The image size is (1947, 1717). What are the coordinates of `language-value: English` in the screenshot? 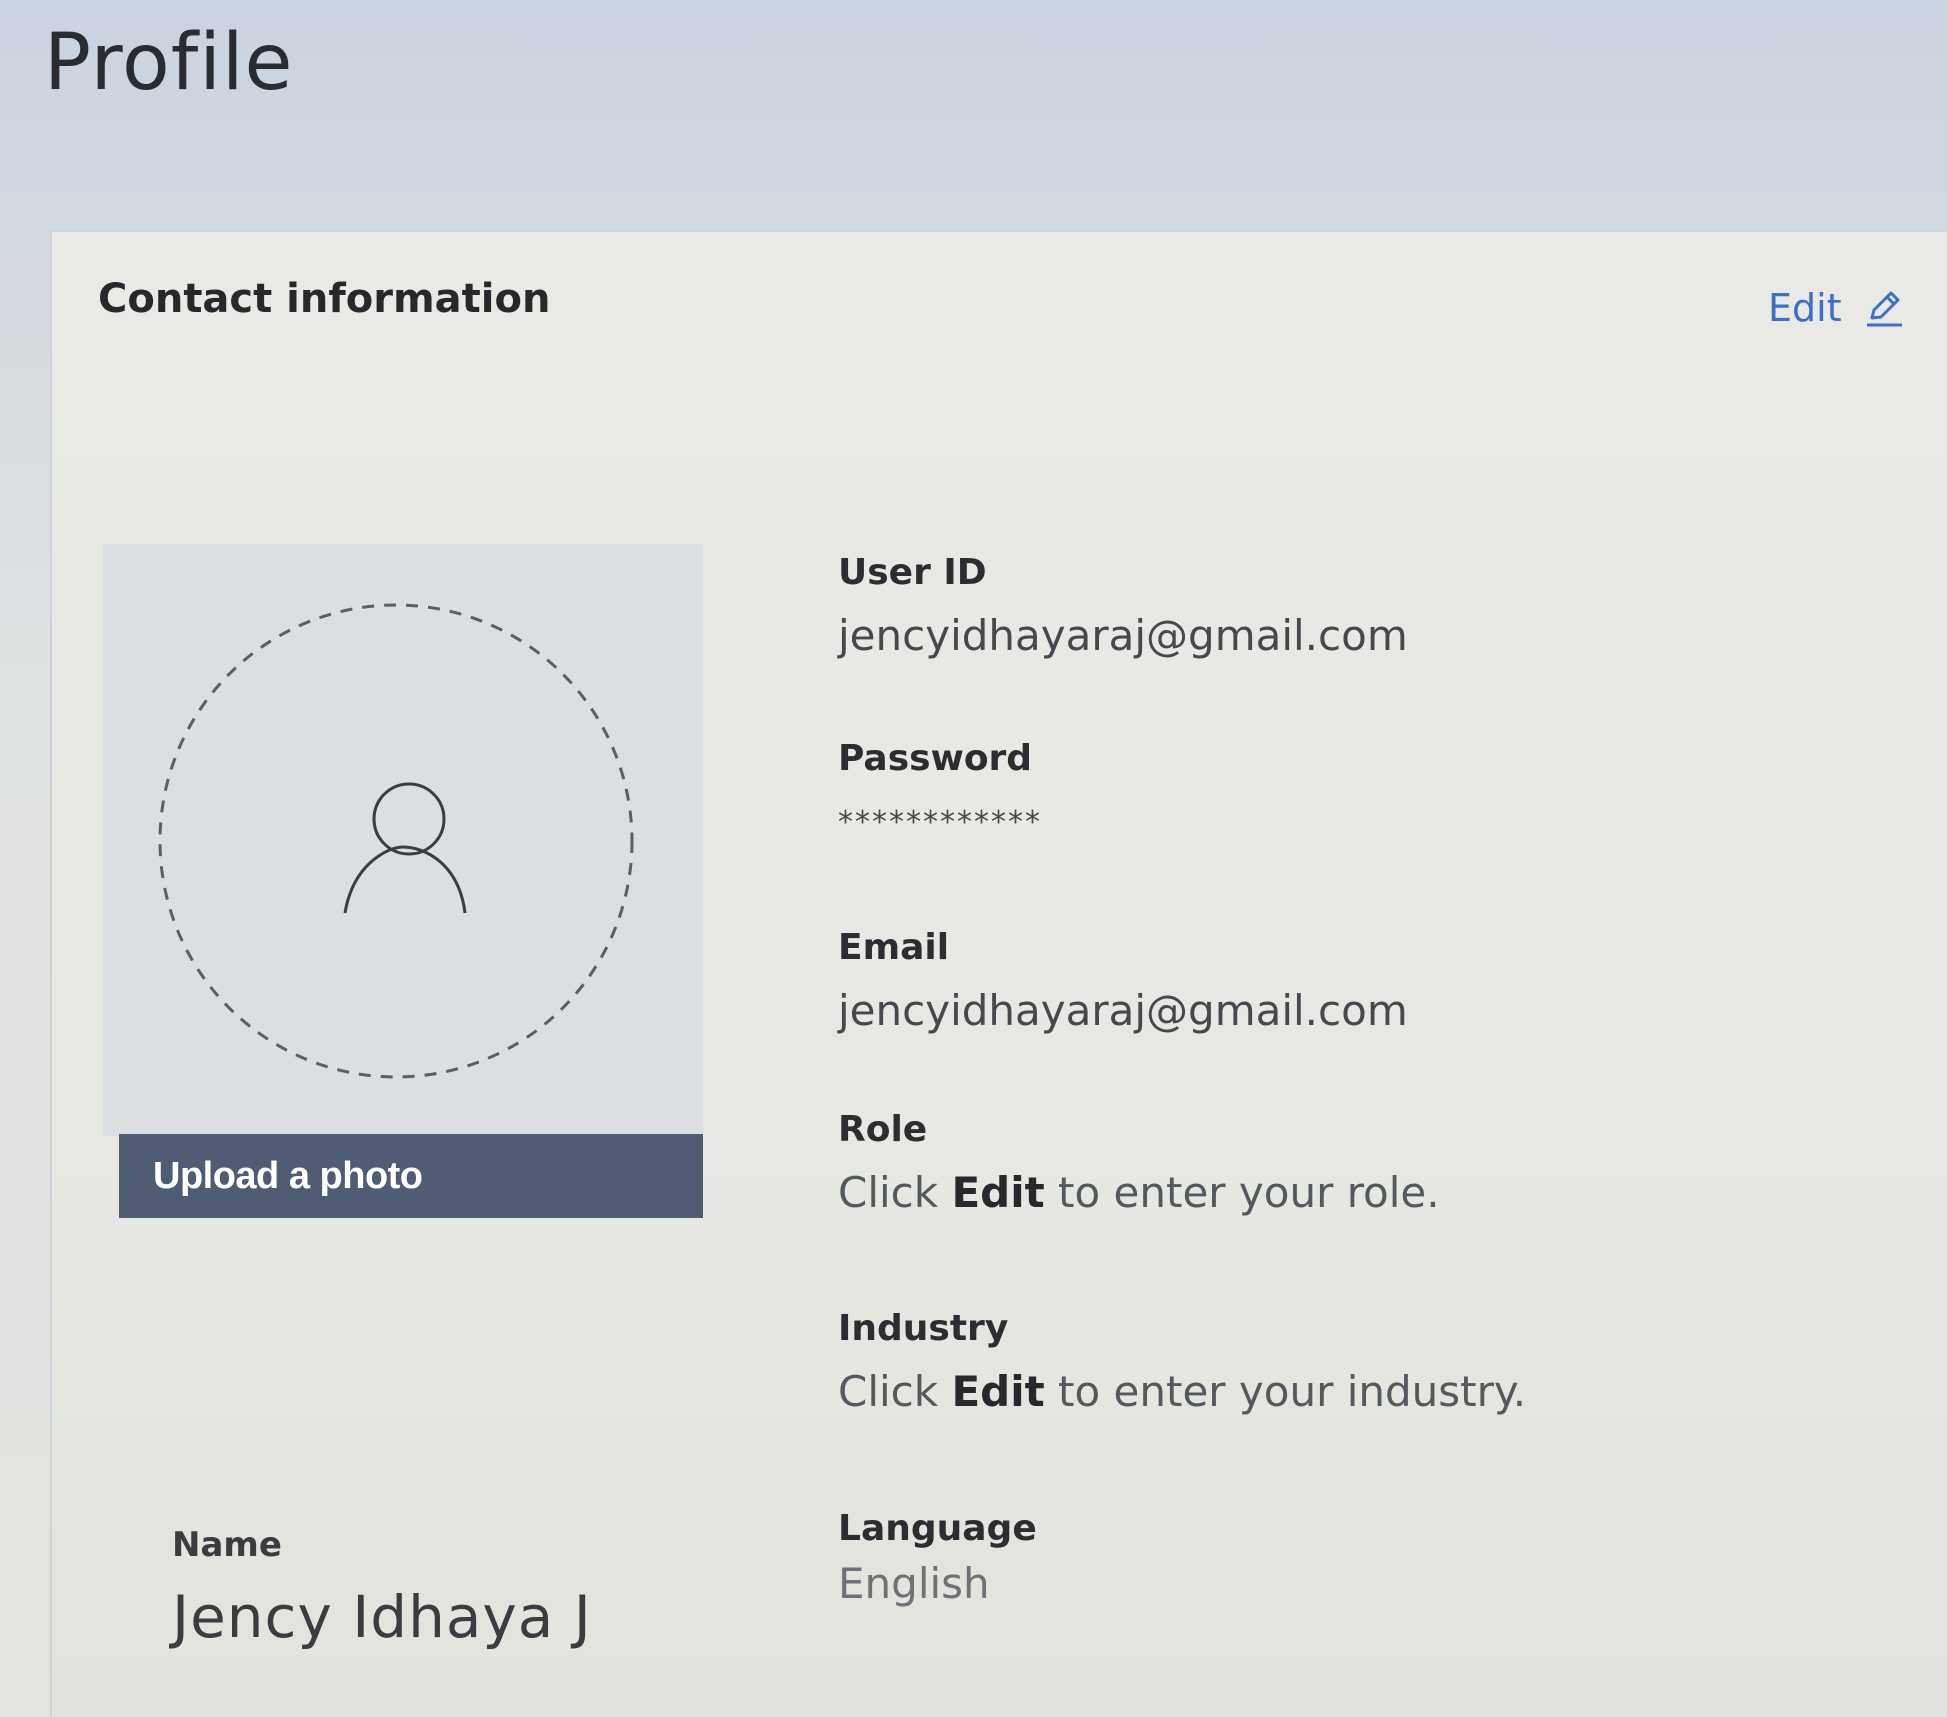 It's located at (914, 1583).